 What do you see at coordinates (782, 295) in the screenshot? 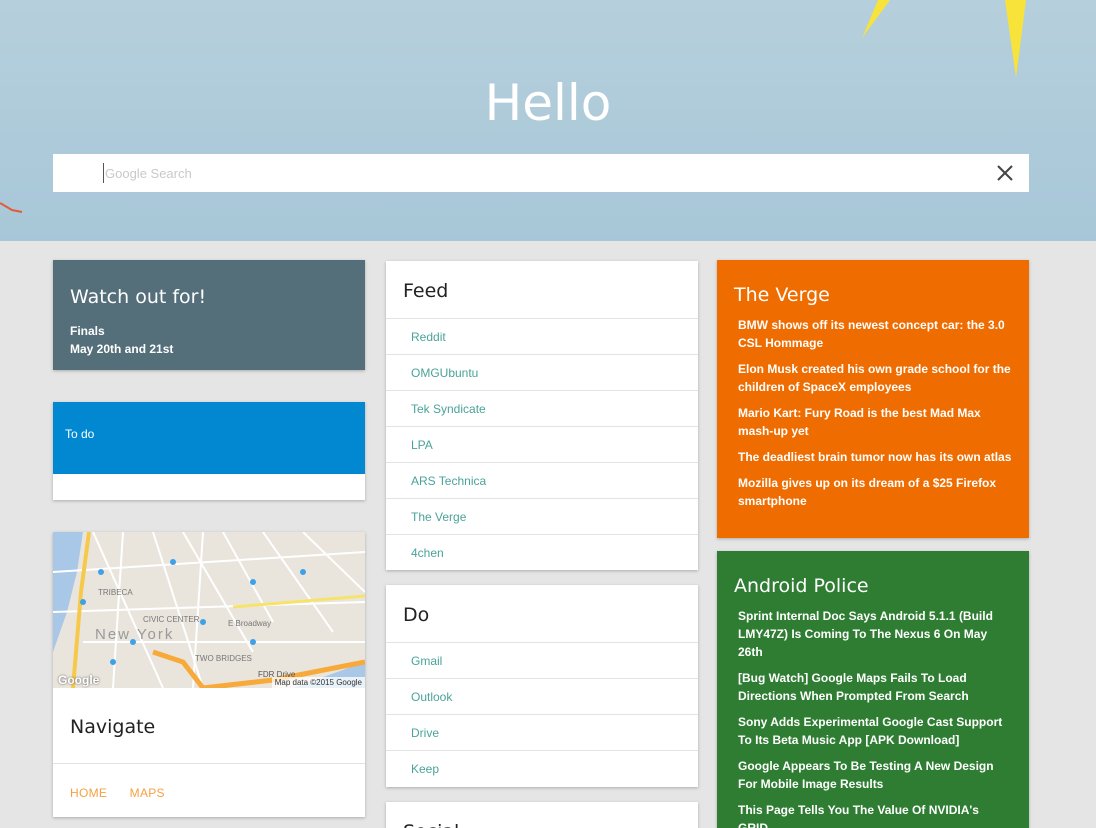
I see `verge-title: The Verge` at bounding box center [782, 295].